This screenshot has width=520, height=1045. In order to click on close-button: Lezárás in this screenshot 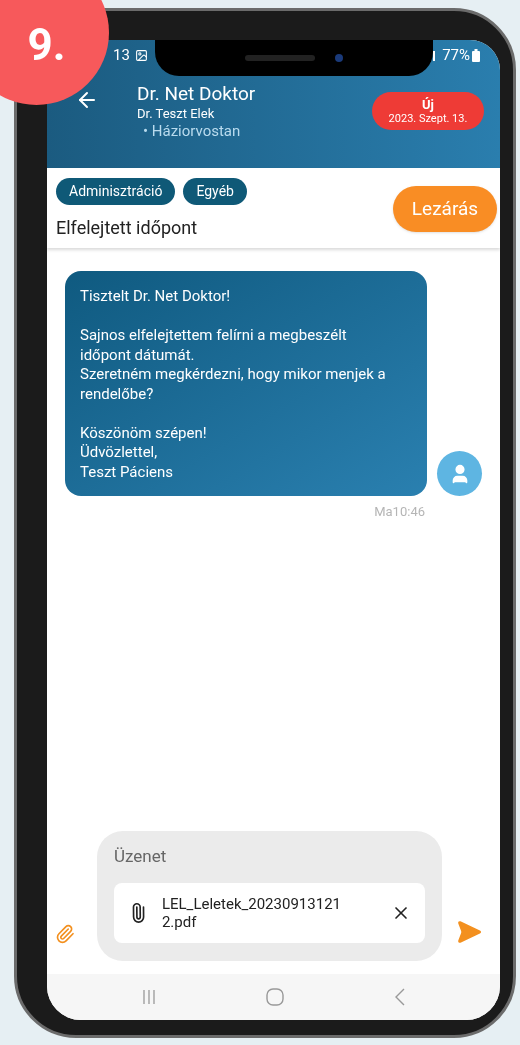, I will do `click(445, 209)`.